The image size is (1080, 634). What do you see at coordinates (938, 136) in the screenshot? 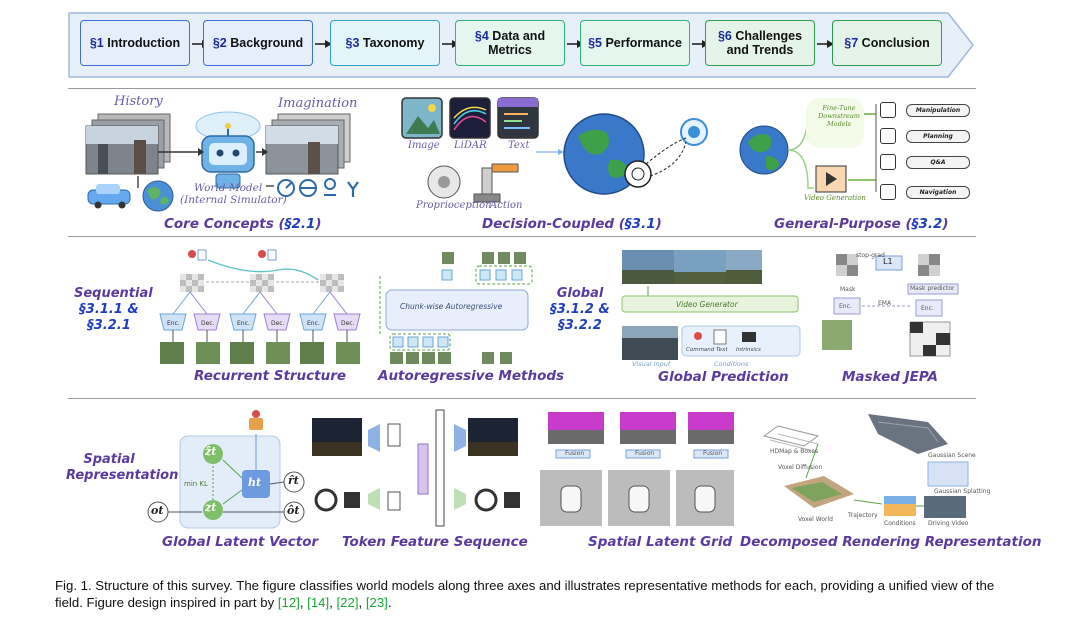
I see `task-pill: Planning` at bounding box center [938, 136].